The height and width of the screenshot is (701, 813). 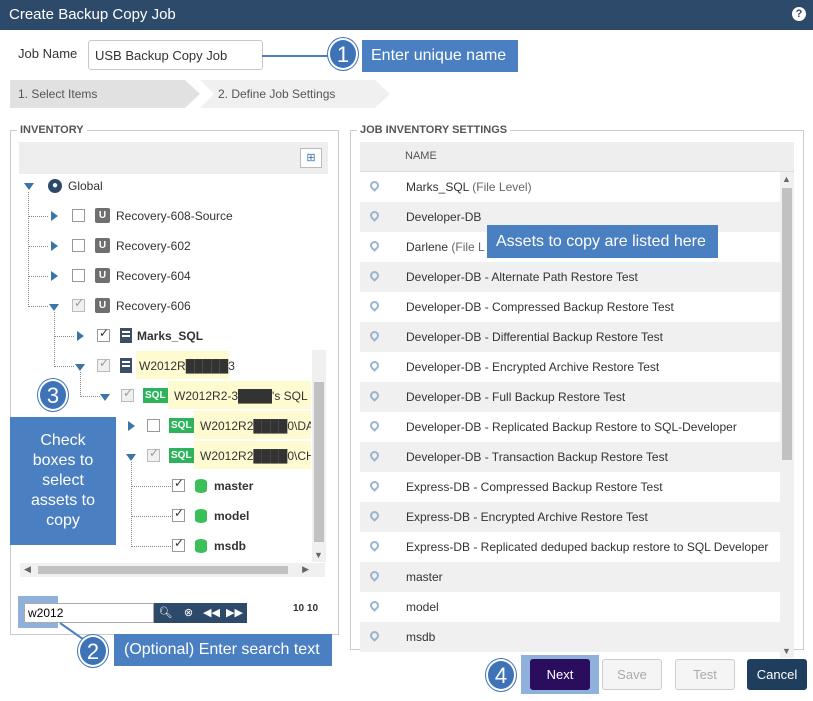 I want to click on next-button: Next, so click(x=560, y=674).